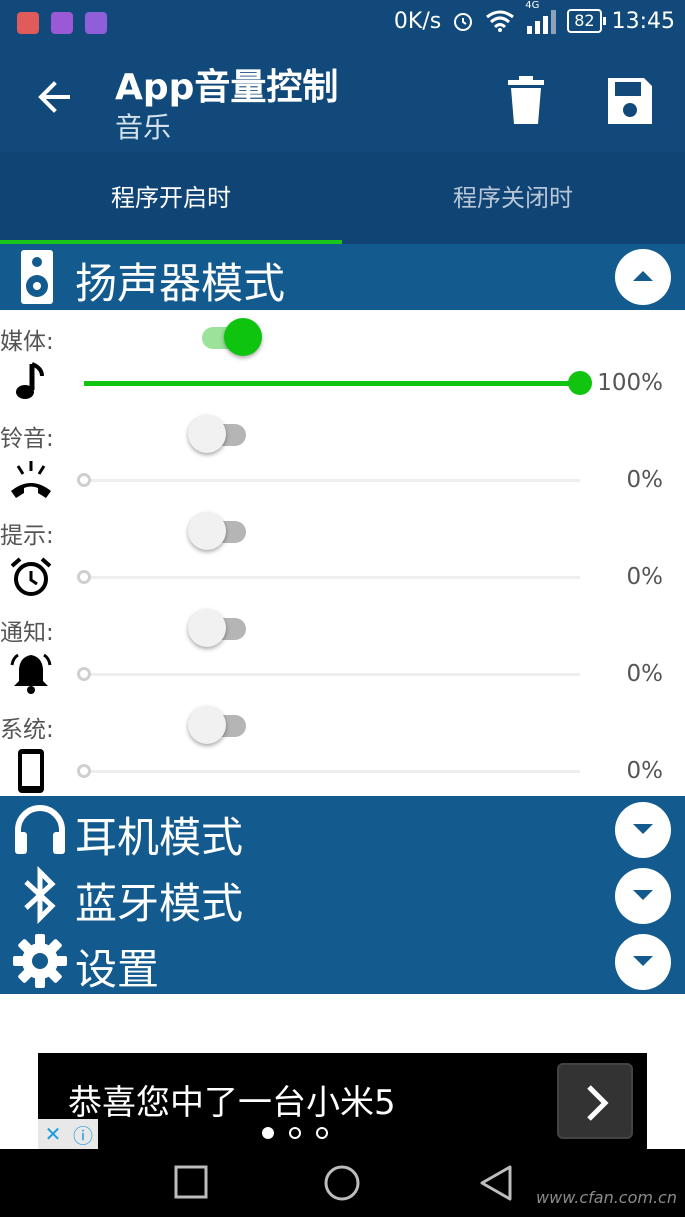  Describe the element at coordinates (192, 1183) in the screenshot. I see `recent-apps-icon` at that location.